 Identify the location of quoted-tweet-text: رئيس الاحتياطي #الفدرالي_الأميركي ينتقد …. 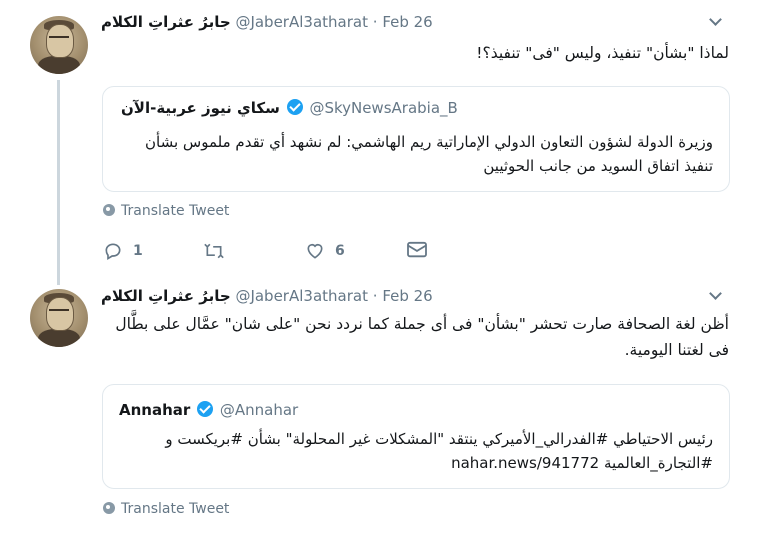
(439, 451).